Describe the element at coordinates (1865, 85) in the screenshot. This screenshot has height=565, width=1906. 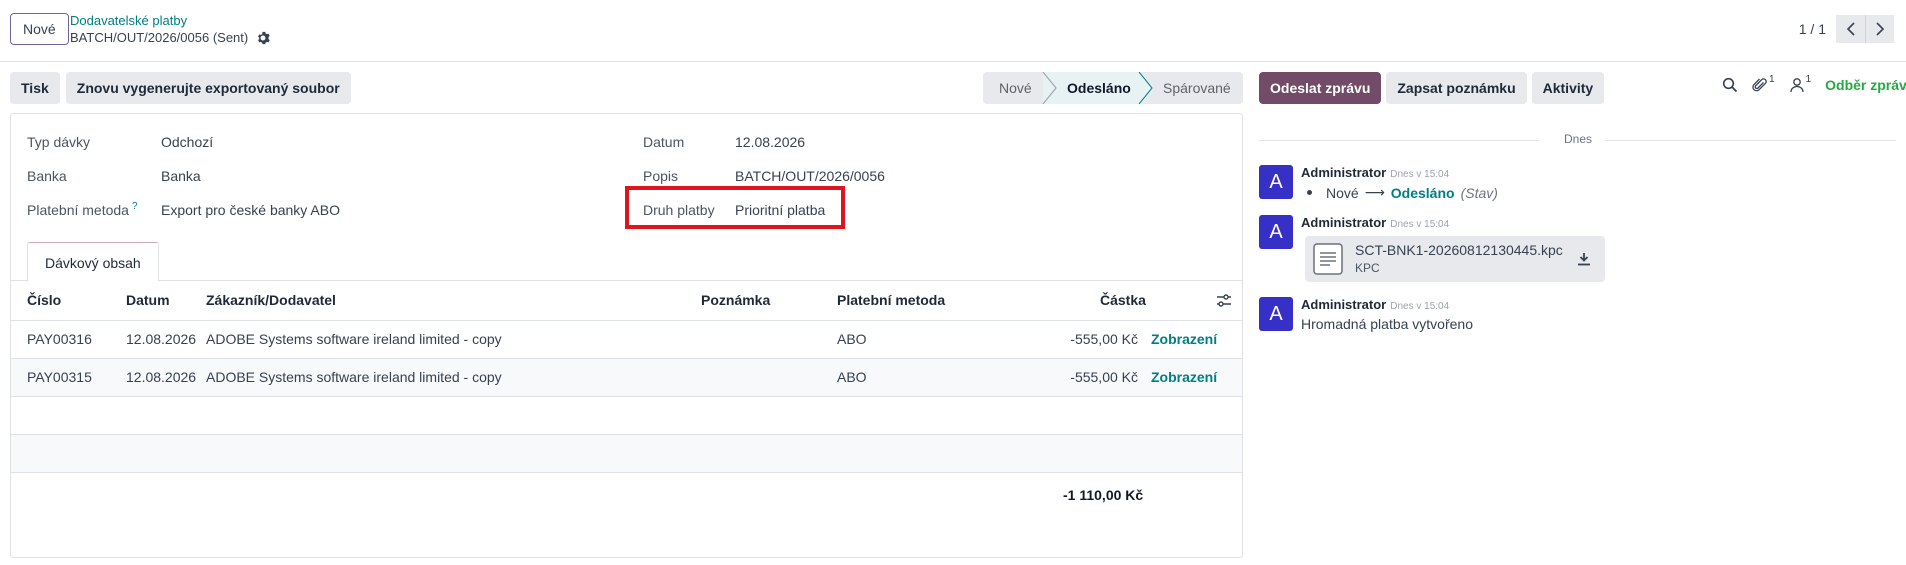
I see `follow-button: Odběr zpráv` at that location.